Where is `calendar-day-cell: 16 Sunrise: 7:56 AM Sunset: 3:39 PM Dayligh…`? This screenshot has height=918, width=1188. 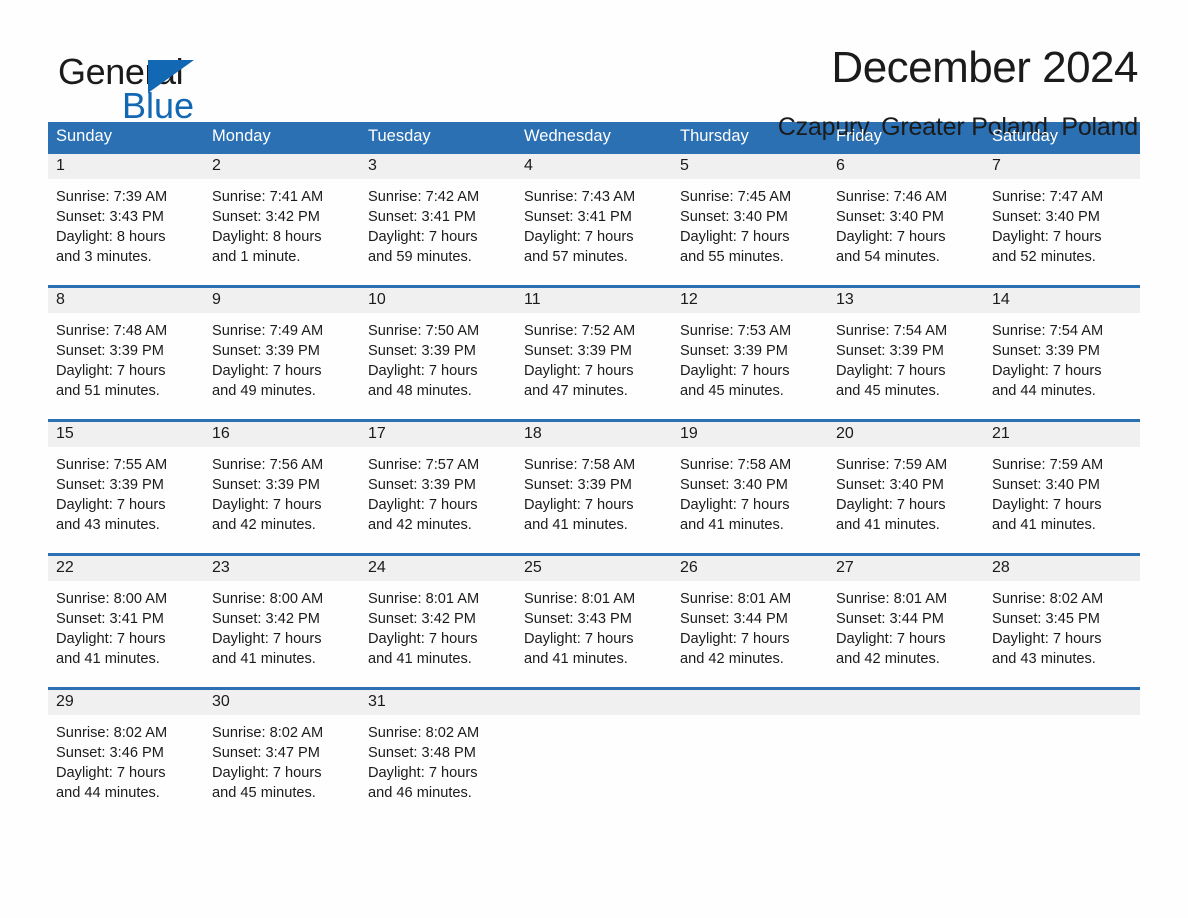 calendar-day-cell: 16 Sunrise: 7:56 AM Sunset: 3:39 PM Dayligh… is located at coordinates (282, 487).